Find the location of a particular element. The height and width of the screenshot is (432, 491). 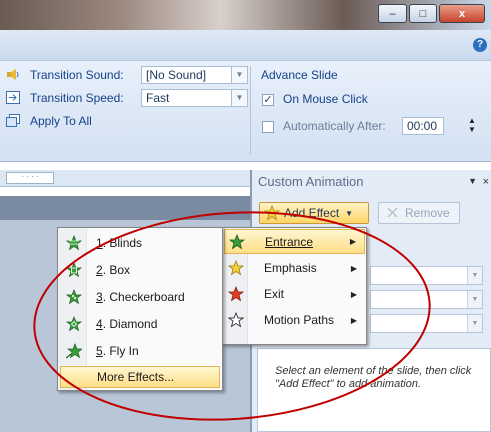

effect-speed-field: ▼ is located at coordinates (426, 323).